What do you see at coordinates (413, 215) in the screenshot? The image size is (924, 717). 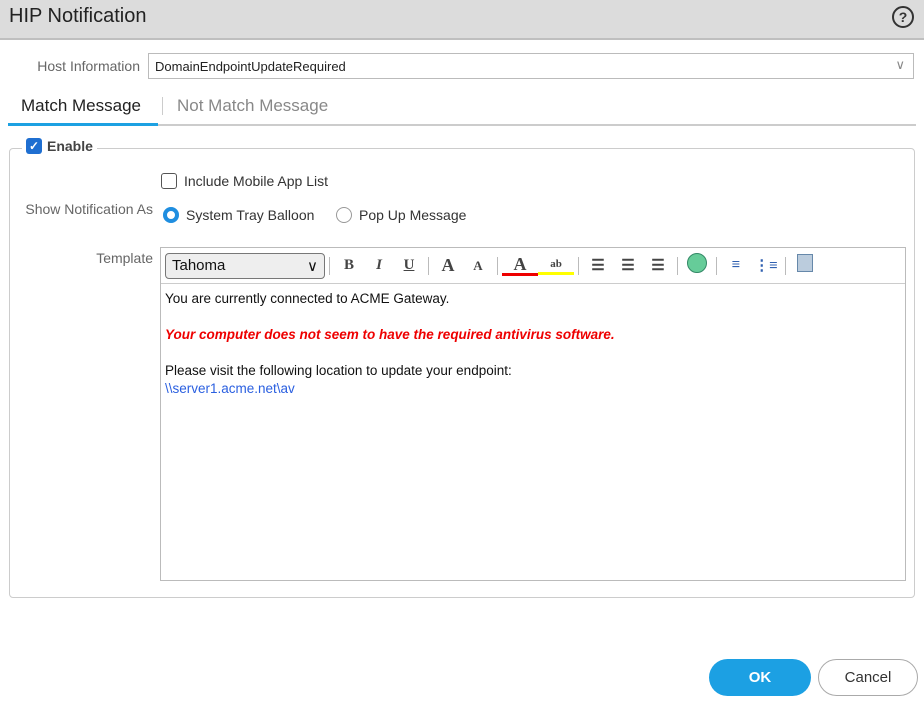 I see `pop-up-label: Pop Up Message` at bounding box center [413, 215].